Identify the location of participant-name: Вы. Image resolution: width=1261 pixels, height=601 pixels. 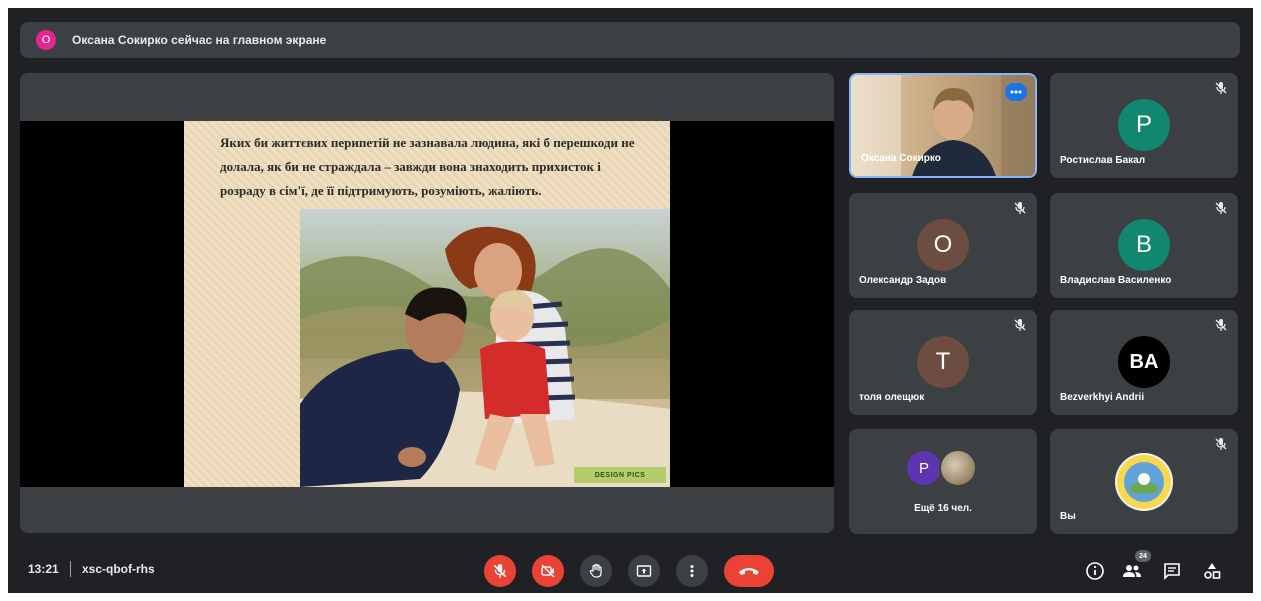
(1068, 516).